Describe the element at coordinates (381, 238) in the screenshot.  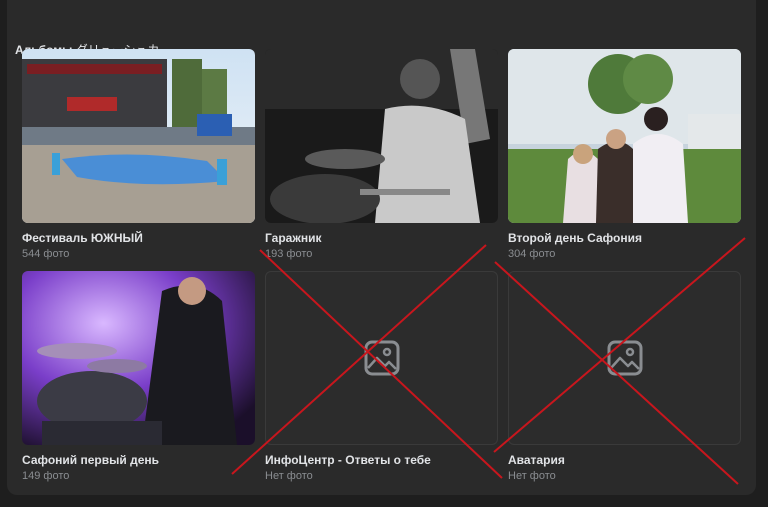
I see `album-title: Гаражник` at that location.